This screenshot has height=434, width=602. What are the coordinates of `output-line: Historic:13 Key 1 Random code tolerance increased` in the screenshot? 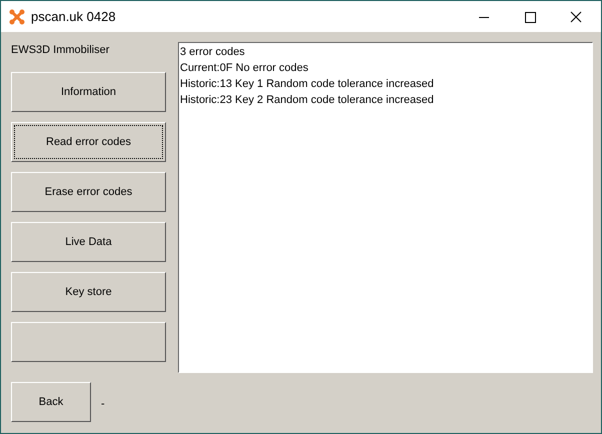 It's located at (307, 84).